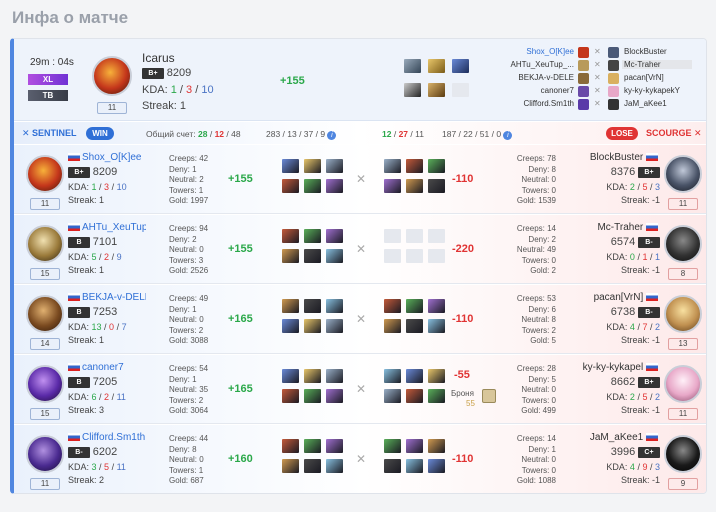 This screenshot has width=716, height=512. I want to click on swords-icon: ✕, so click(361, 249).